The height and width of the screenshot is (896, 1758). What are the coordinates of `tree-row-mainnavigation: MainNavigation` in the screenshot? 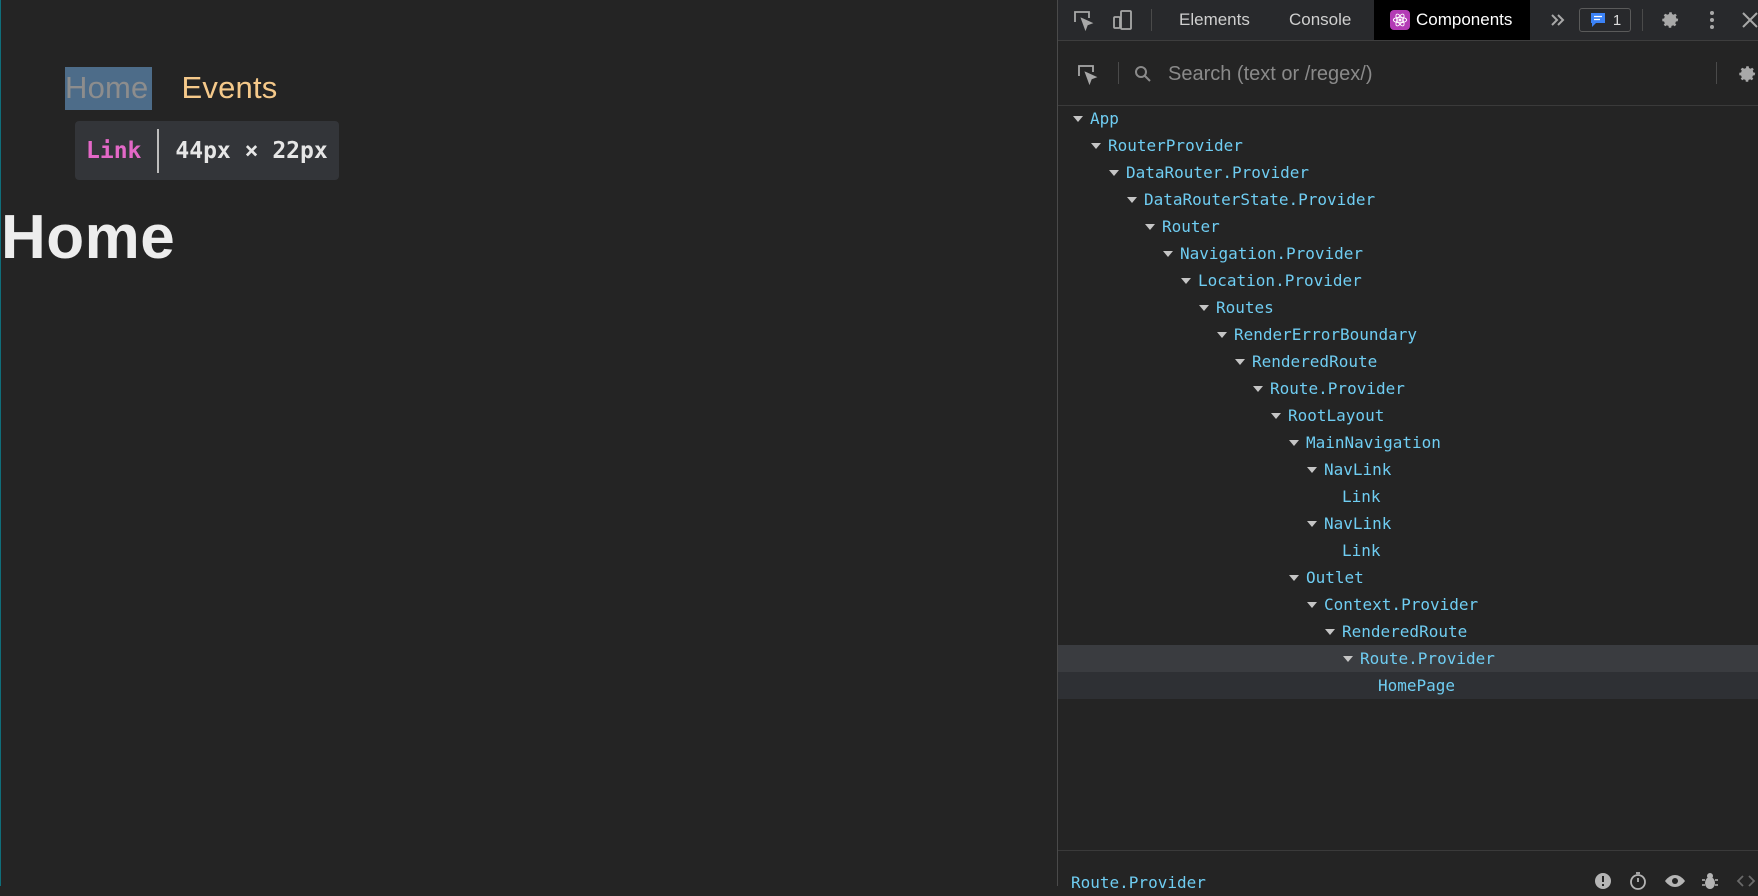 It's located at (1408, 442).